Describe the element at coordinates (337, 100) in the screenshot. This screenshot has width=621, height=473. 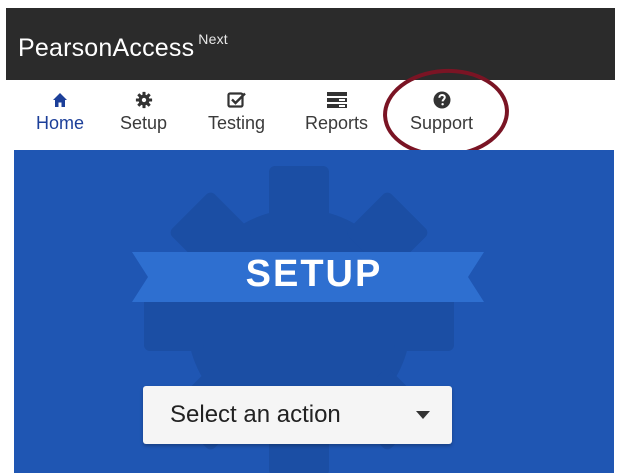
I see `reports-icon` at that location.